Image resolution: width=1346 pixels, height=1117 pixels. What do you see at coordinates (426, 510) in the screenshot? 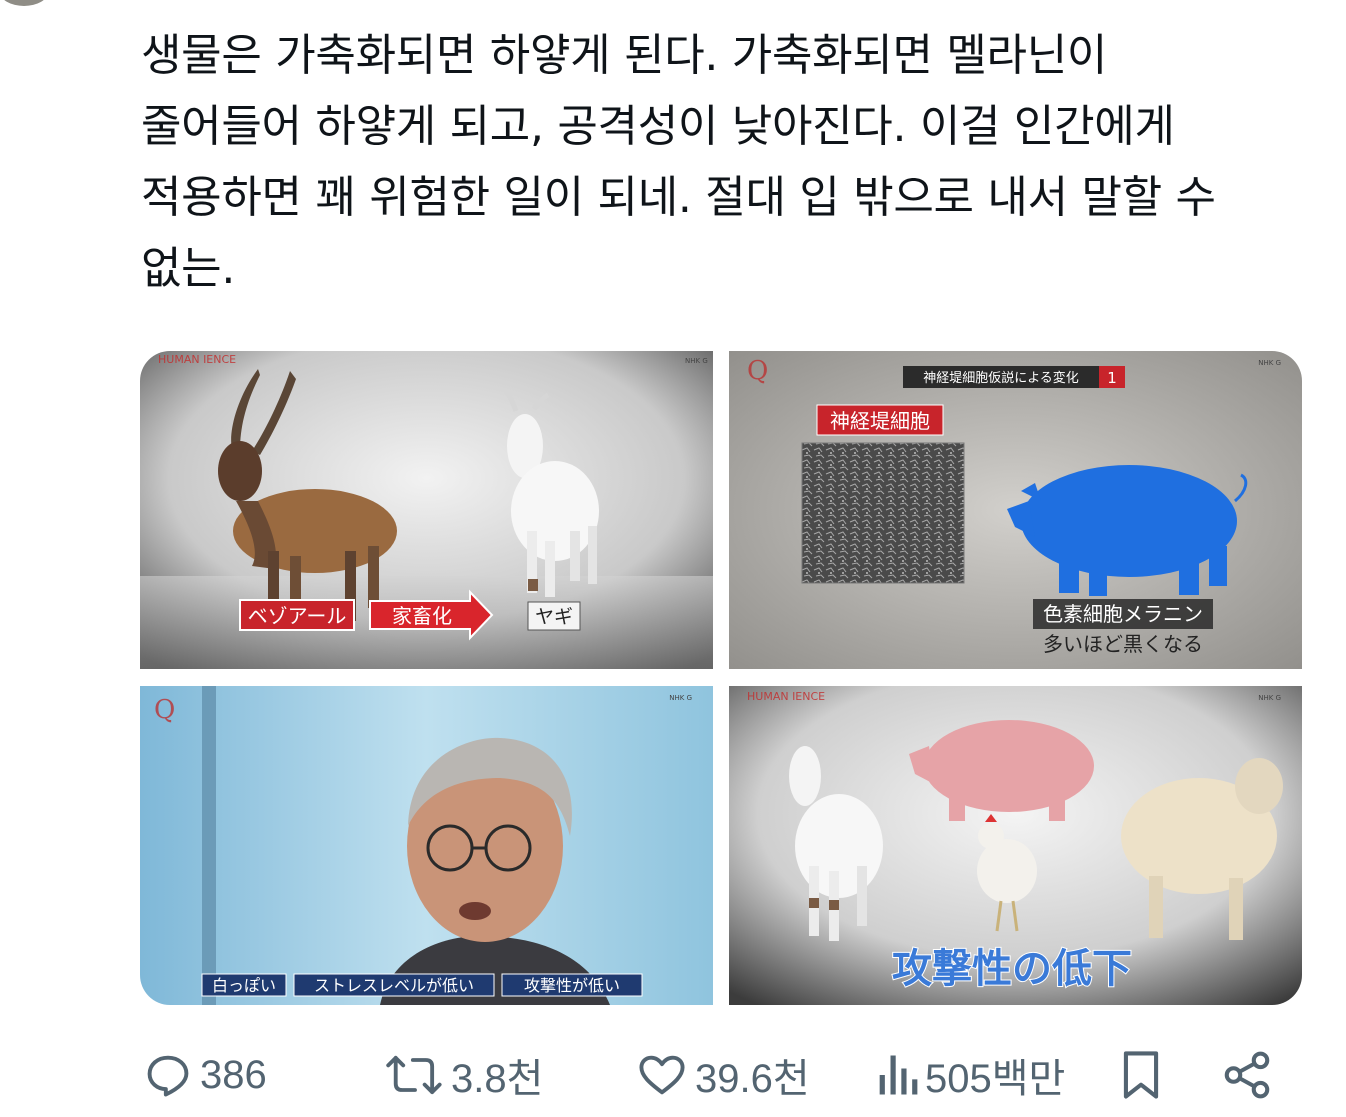
I see `media-image-domestication: HUMAN IENCE NHK G ベゾアール 家畜化 ヤギ` at bounding box center [426, 510].